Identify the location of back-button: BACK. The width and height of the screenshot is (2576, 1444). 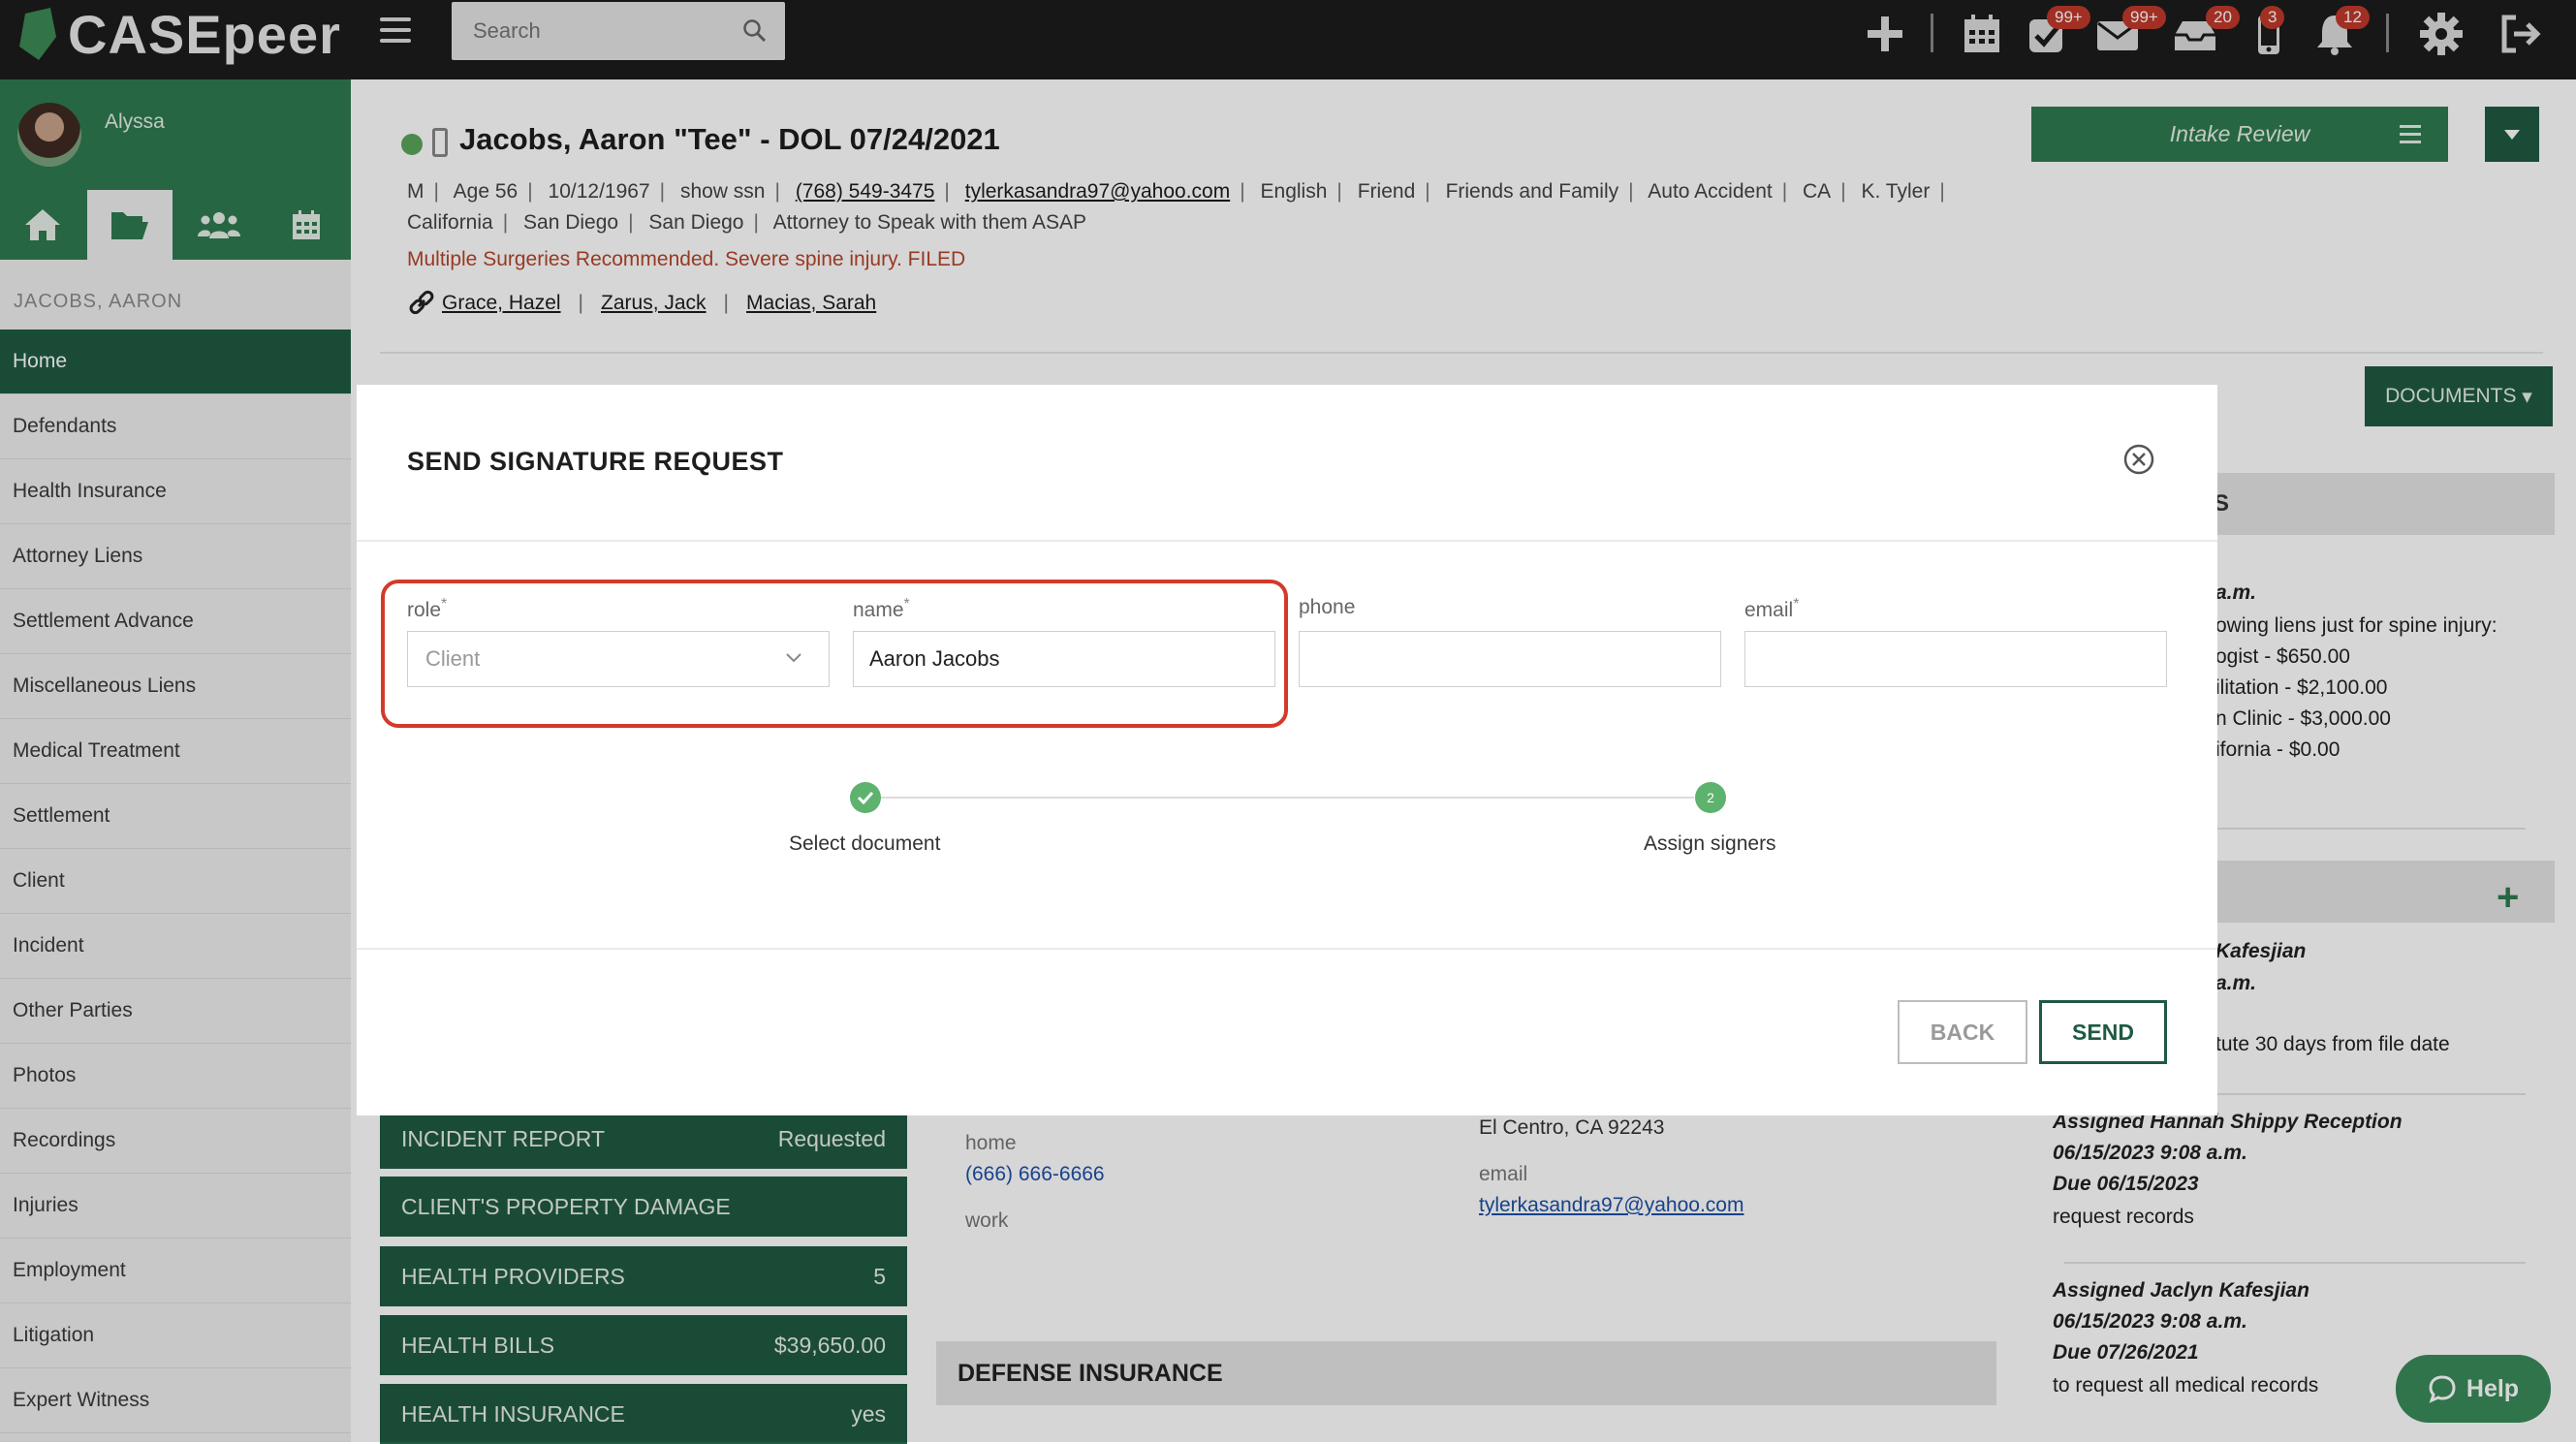
(1962, 1032).